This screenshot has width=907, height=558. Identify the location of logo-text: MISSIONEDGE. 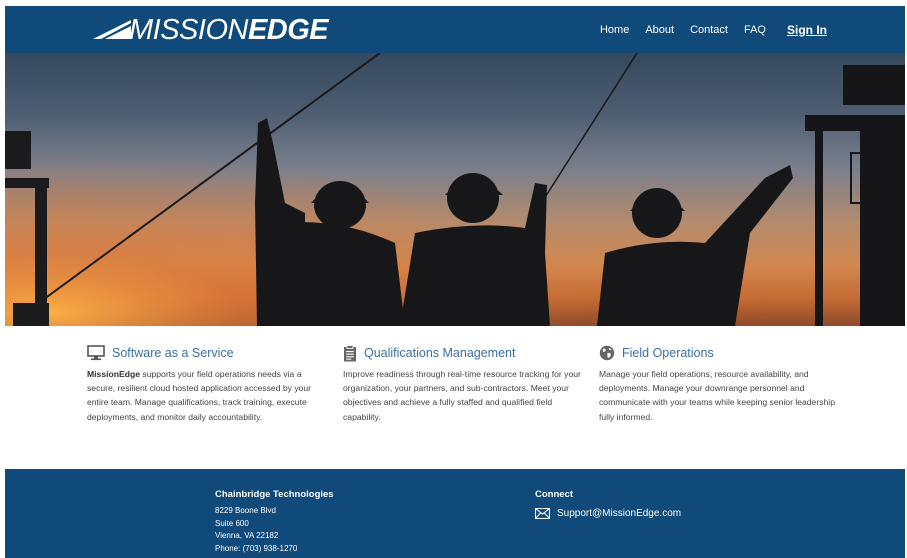
(229, 30).